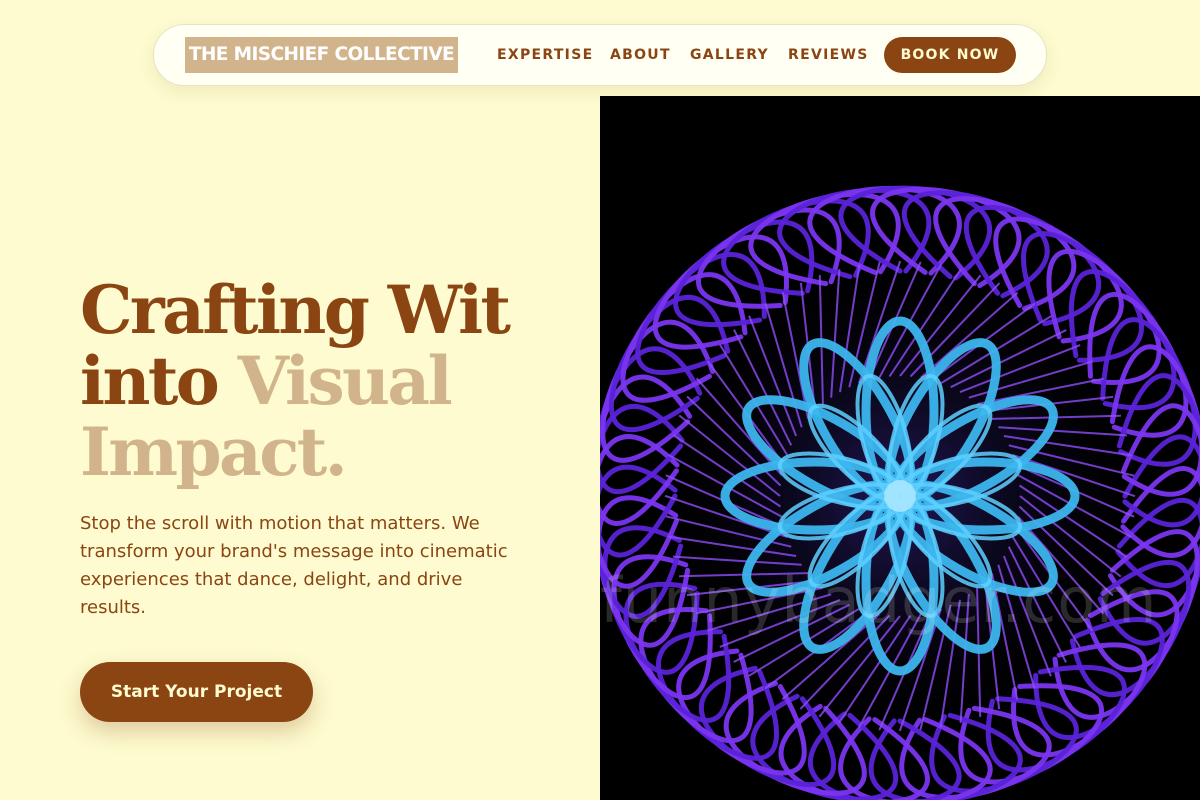 The image size is (1200, 800). What do you see at coordinates (640, 55) in the screenshot?
I see `nav-link-about: ABOUT` at bounding box center [640, 55].